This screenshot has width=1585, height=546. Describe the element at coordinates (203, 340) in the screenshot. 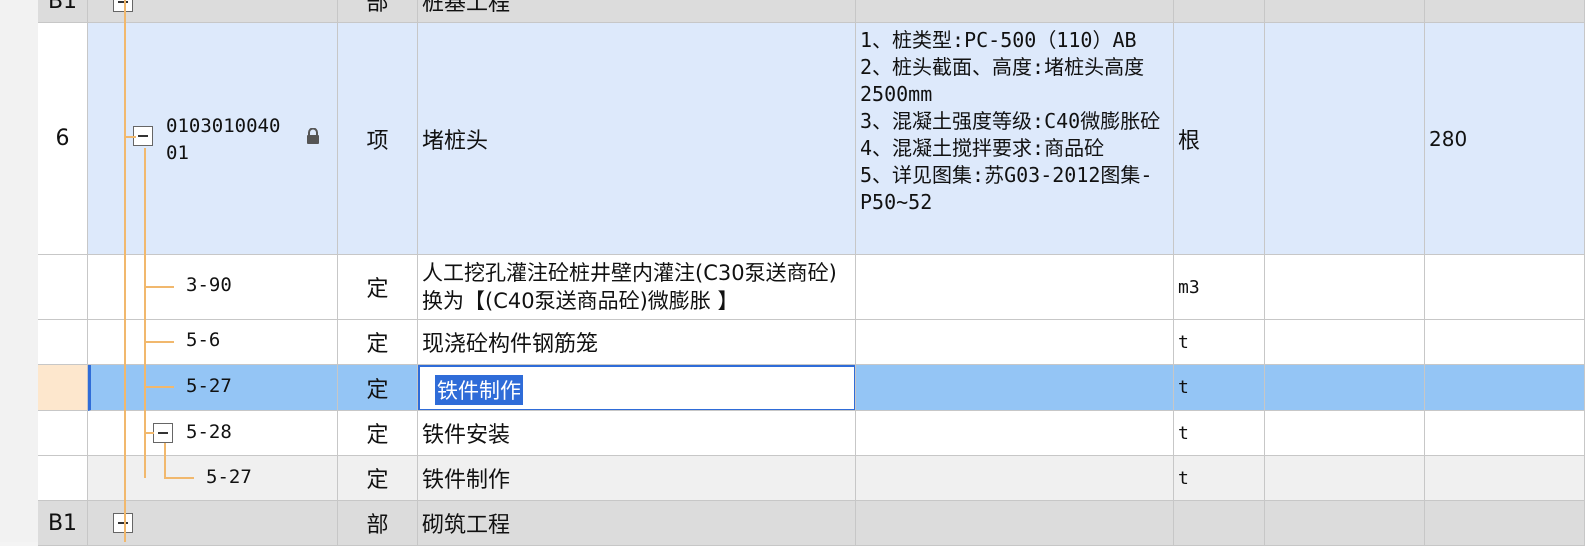

I see `item-code: 5-6` at that location.